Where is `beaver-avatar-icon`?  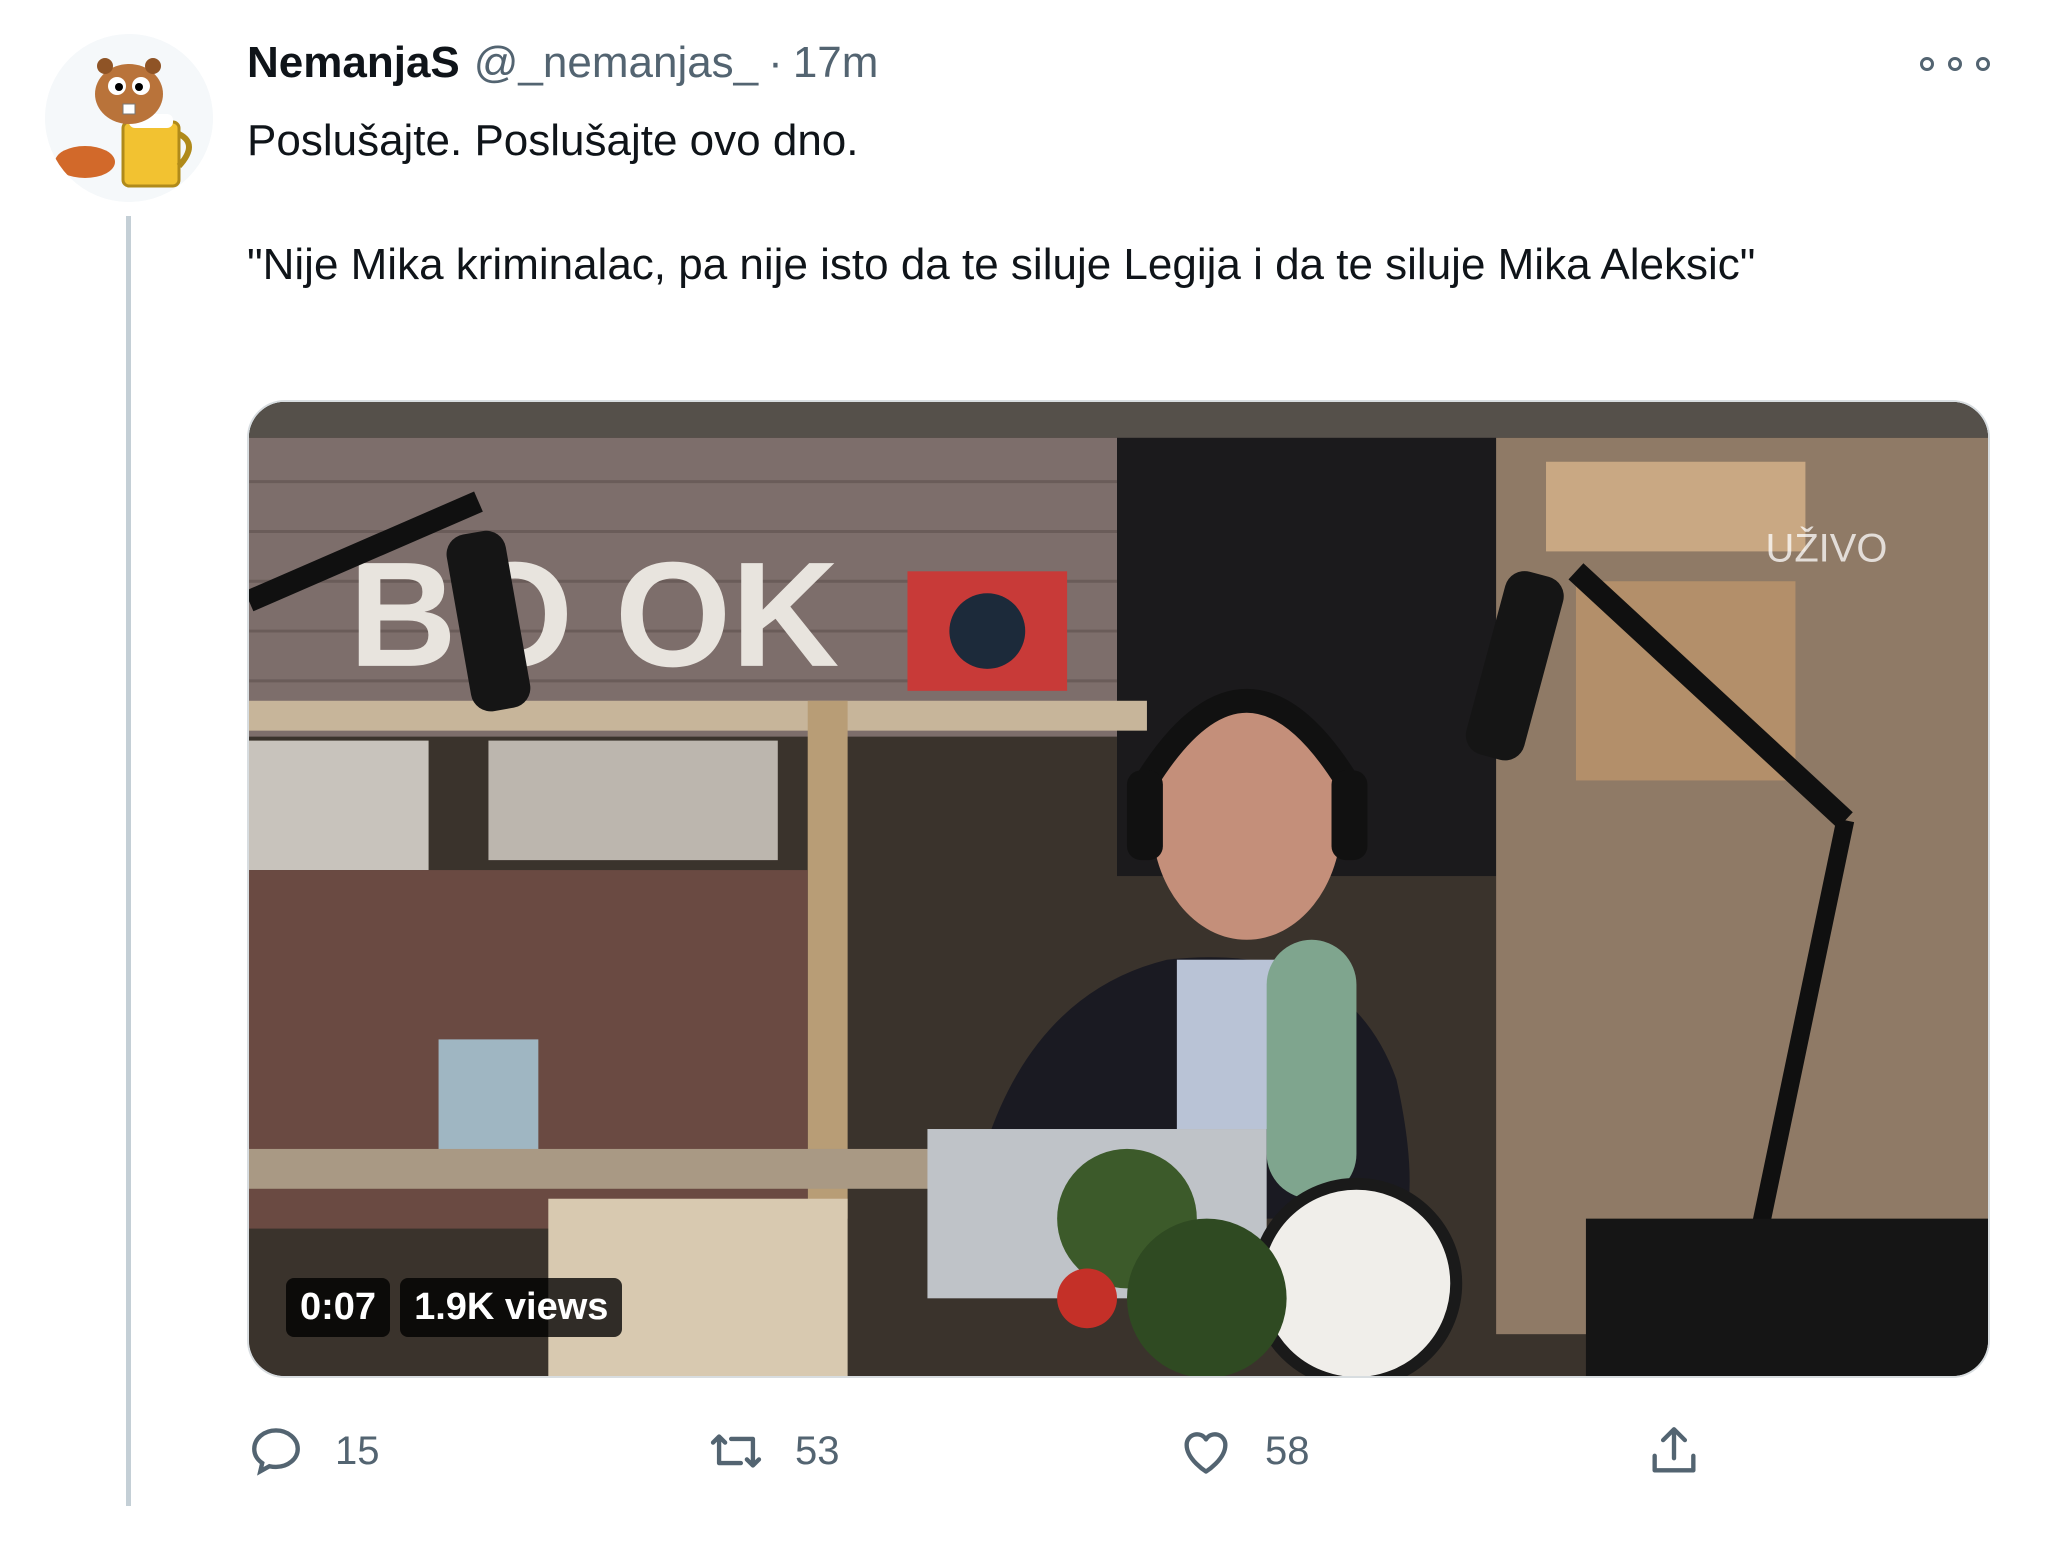
beaver-avatar-icon is located at coordinates (129, 118).